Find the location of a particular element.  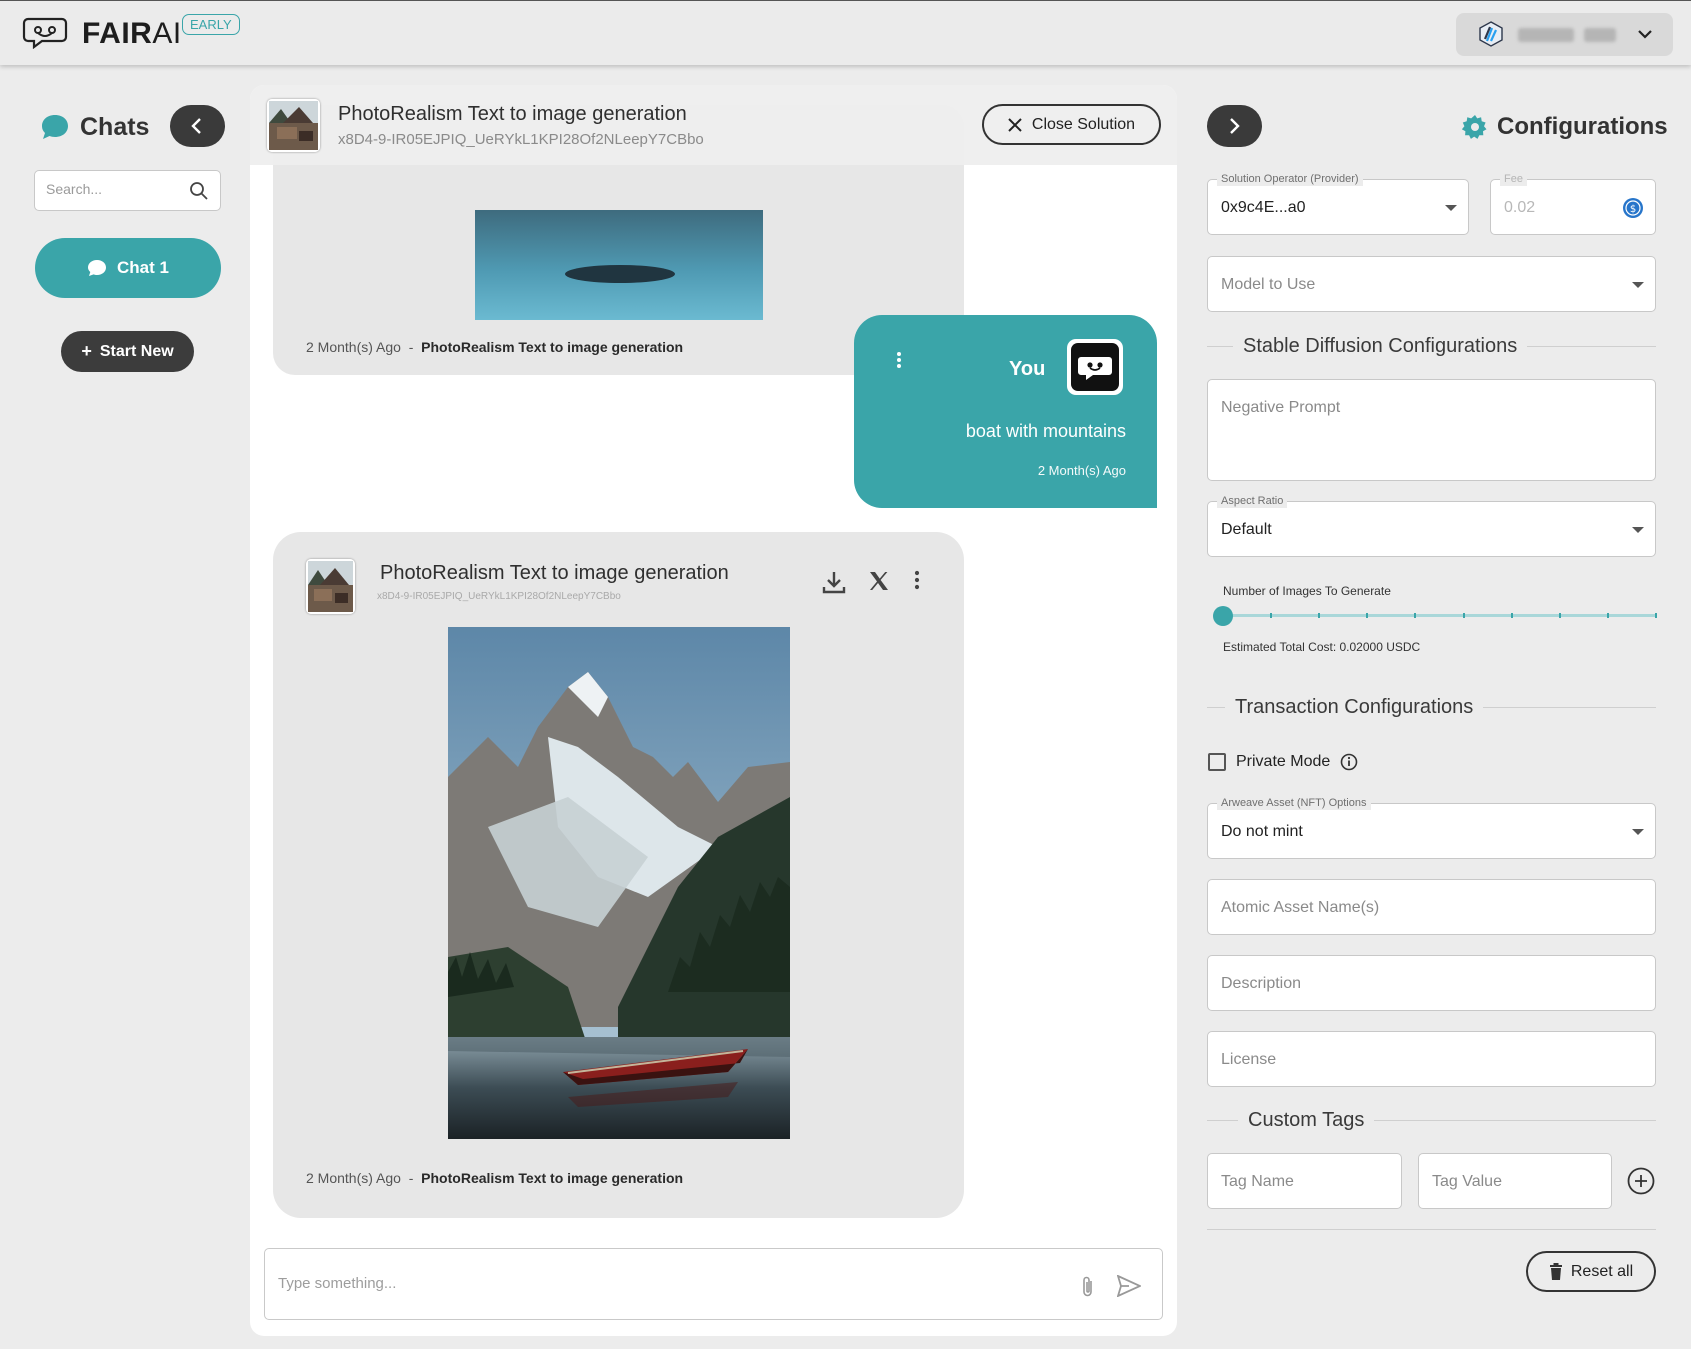

usdc-icon: $ is located at coordinates (1633, 208).